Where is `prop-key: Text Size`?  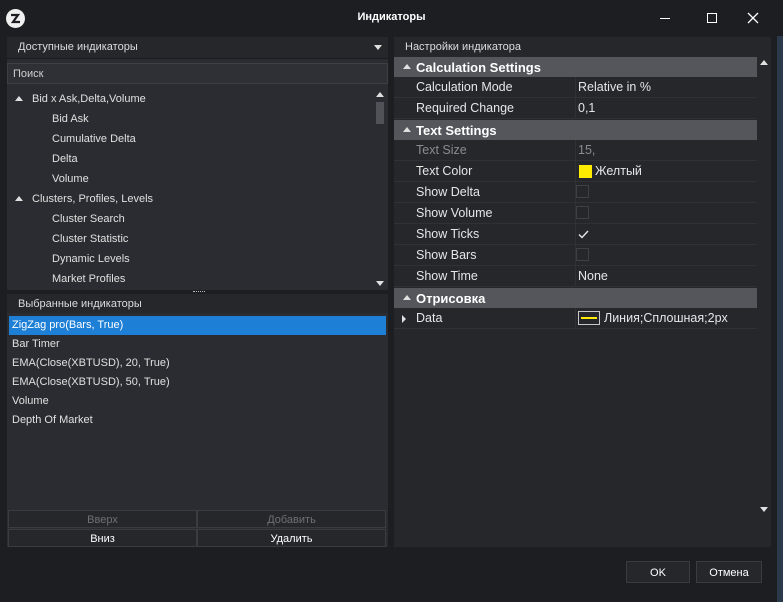 prop-key: Text Size is located at coordinates (441, 150).